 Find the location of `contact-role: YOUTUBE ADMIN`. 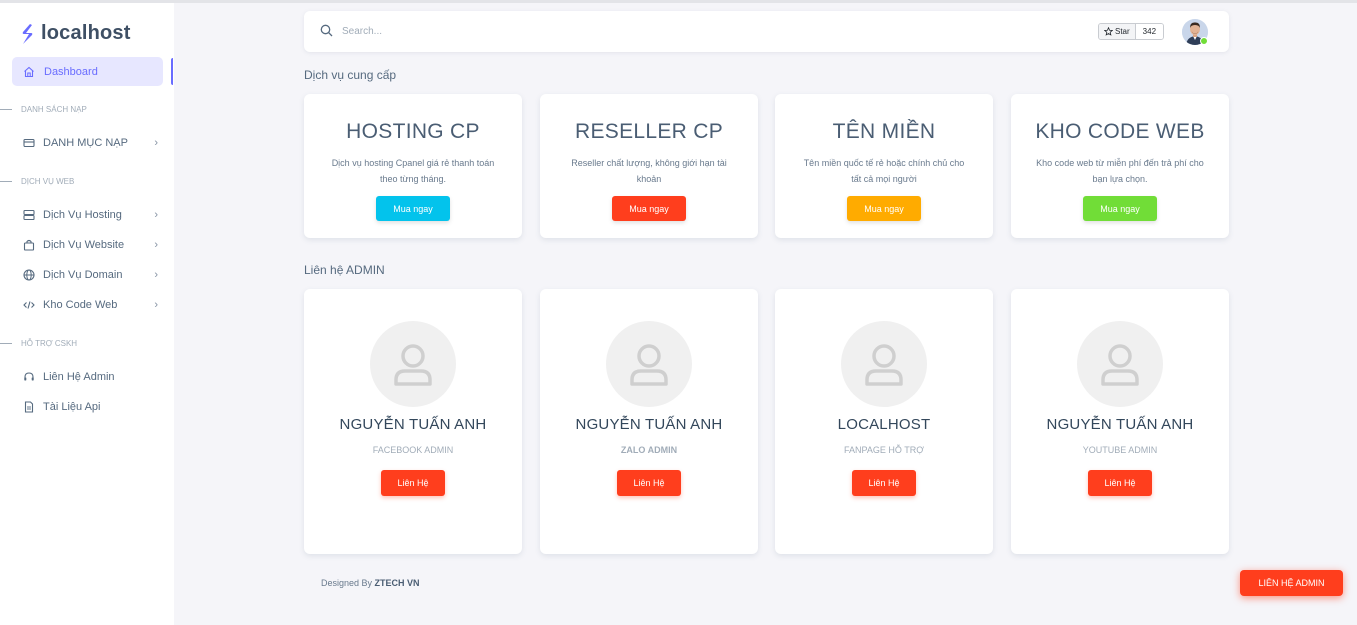

contact-role: YOUTUBE ADMIN is located at coordinates (1120, 450).